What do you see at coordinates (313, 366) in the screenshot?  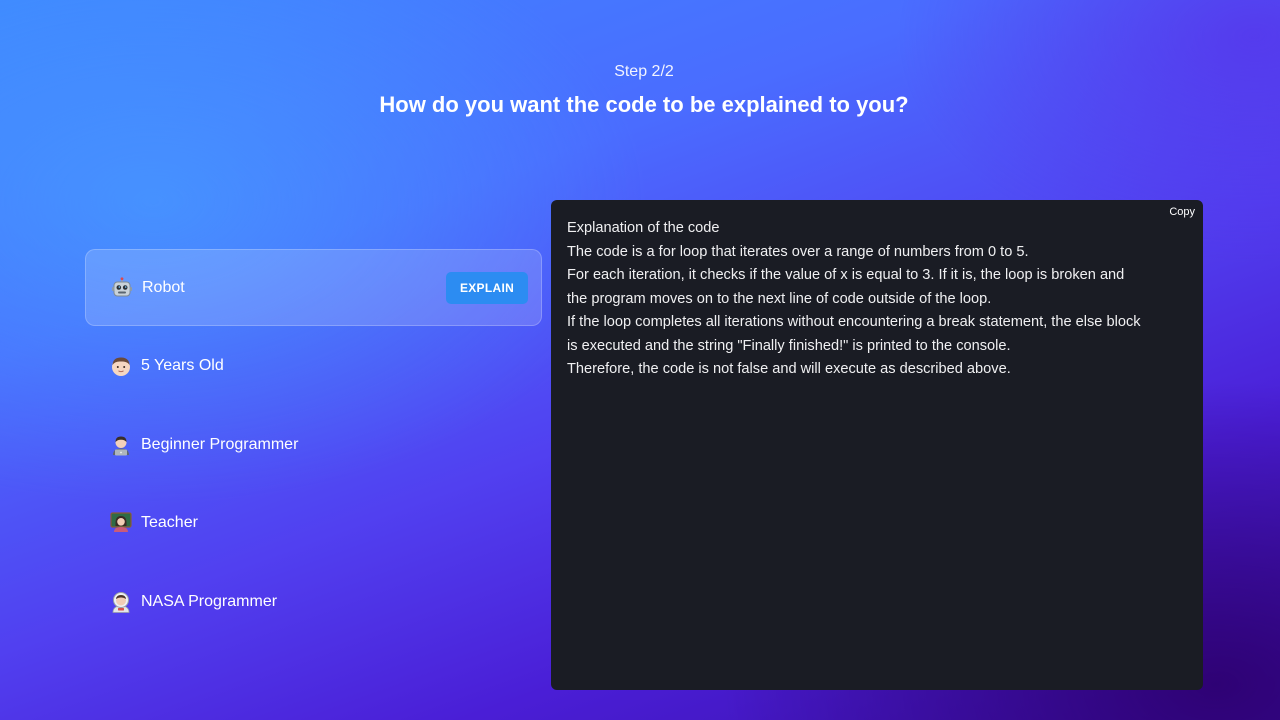 I see `option-5-years-old: 5 Years Old` at bounding box center [313, 366].